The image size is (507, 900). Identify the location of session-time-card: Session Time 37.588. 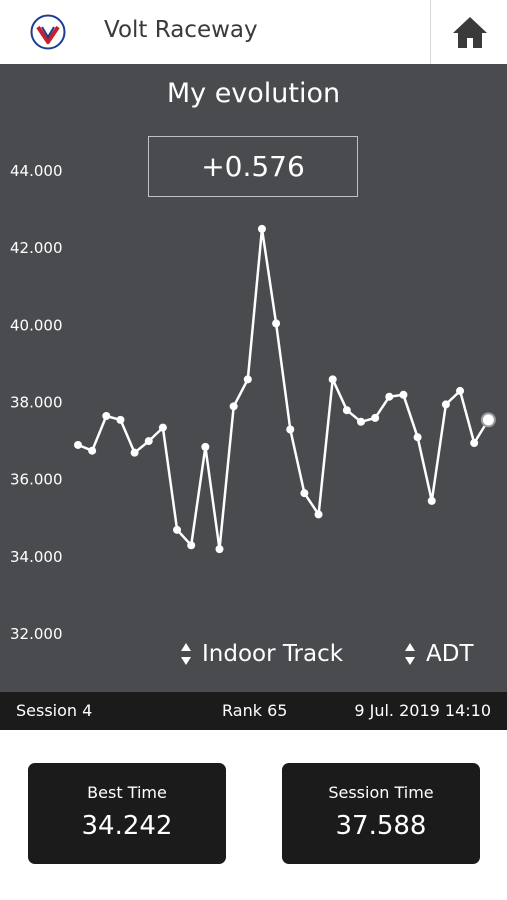
(381, 813).